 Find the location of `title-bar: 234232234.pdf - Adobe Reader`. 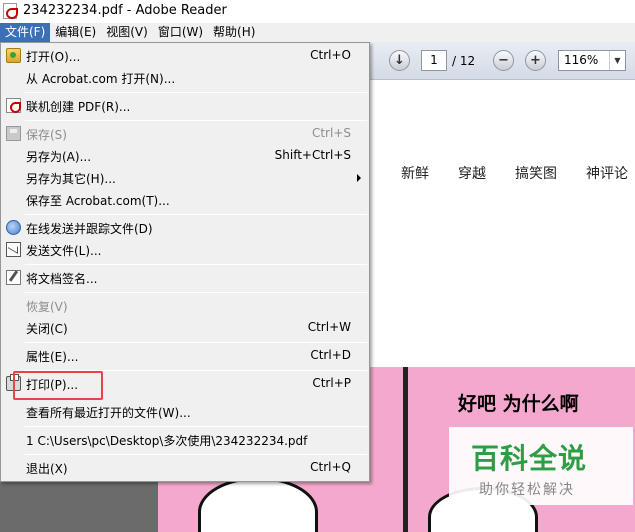

title-bar: 234232234.pdf - Adobe Reader is located at coordinates (317, 11).